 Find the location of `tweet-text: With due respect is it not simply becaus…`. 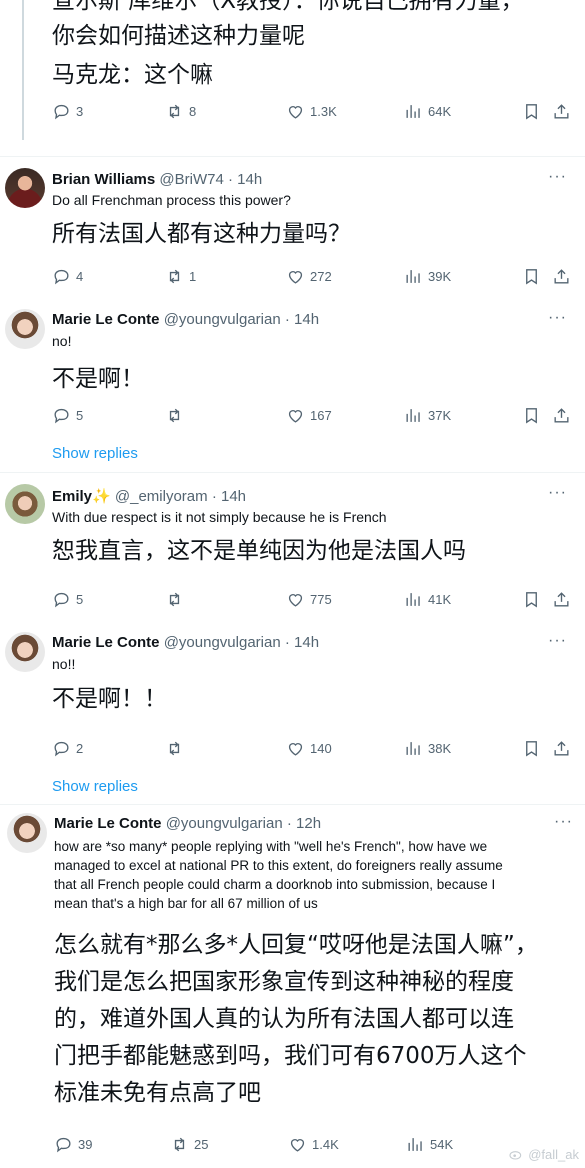

tweet-text: With due respect is it not simply becaus… is located at coordinates (219, 517).